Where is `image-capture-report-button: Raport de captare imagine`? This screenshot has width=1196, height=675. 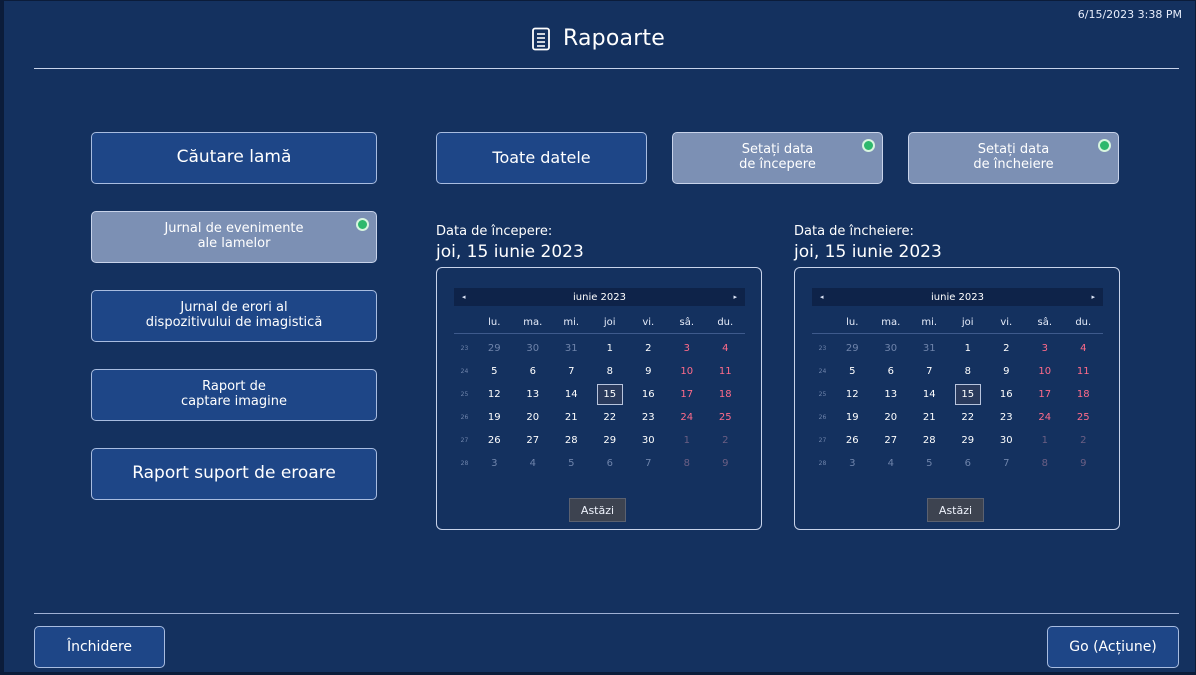
image-capture-report-button: Raport de captare imagine is located at coordinates (234, 395).